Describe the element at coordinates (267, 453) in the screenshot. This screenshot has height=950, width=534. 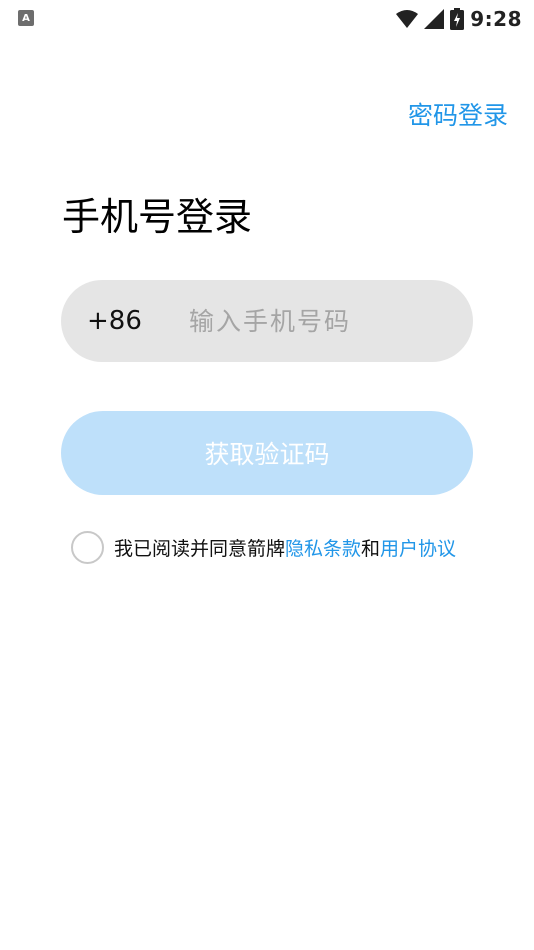
I see `get-verification-code-button: 获取验证码` at that location.